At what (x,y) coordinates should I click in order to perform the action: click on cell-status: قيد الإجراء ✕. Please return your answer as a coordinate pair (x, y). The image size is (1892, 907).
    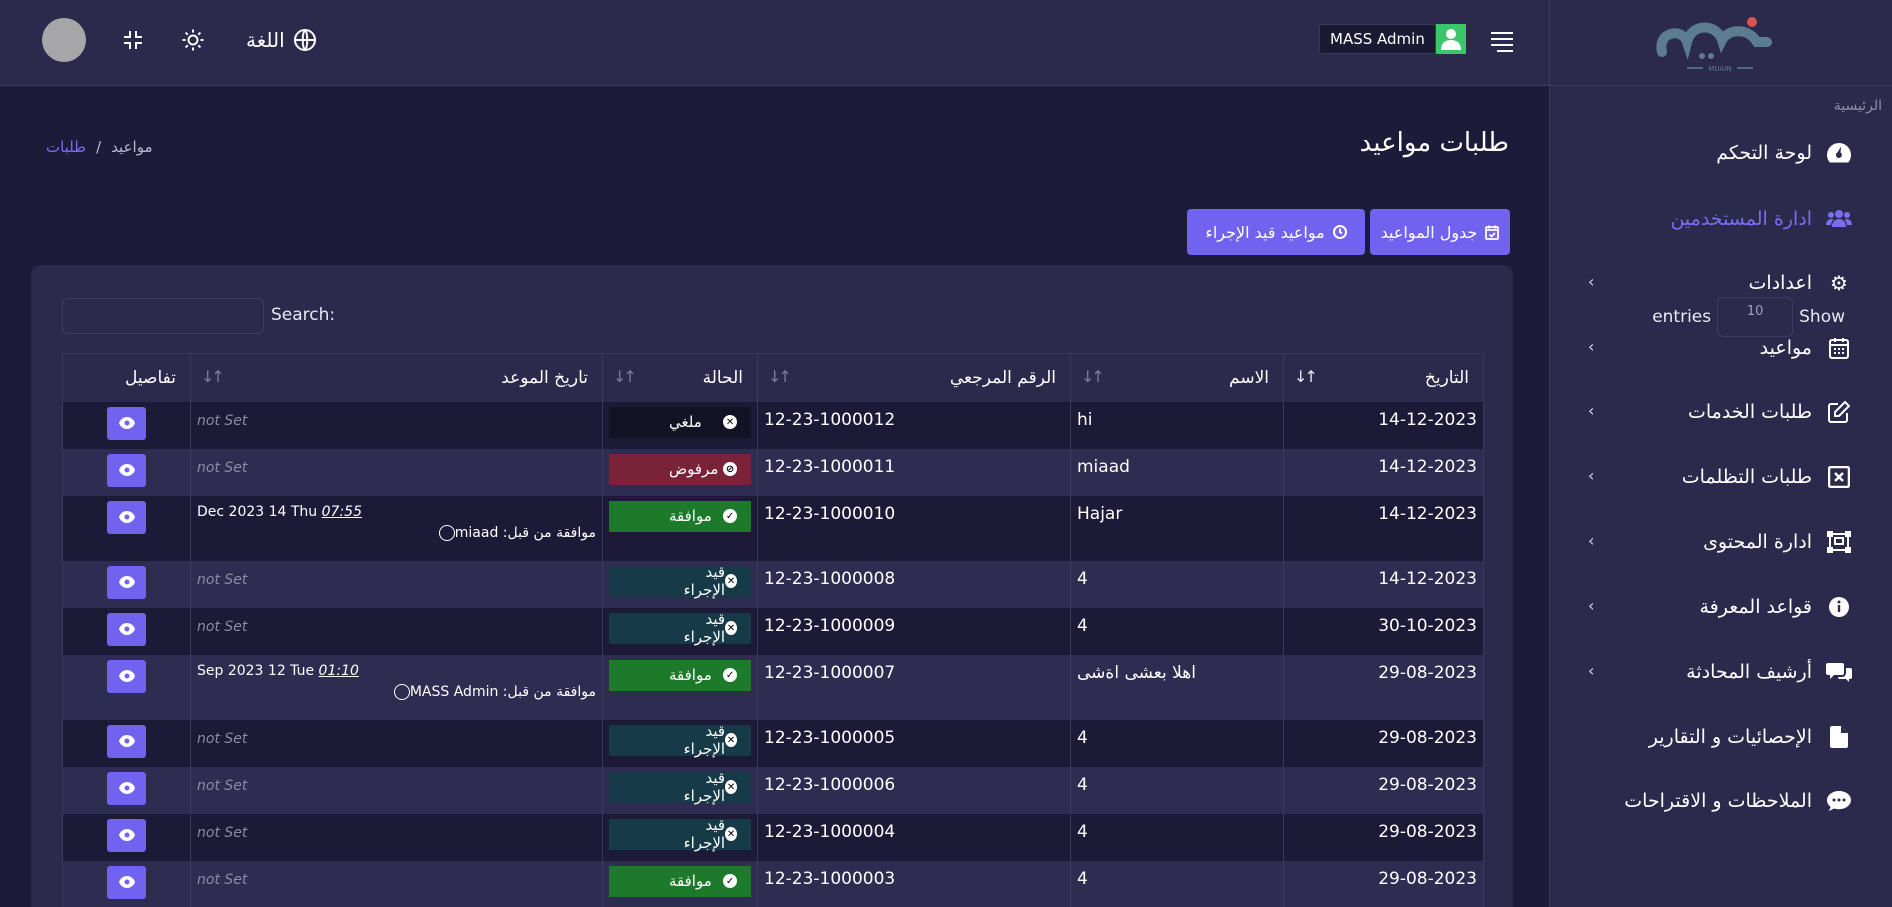
    Looking at the image, I should click on (680, 584).